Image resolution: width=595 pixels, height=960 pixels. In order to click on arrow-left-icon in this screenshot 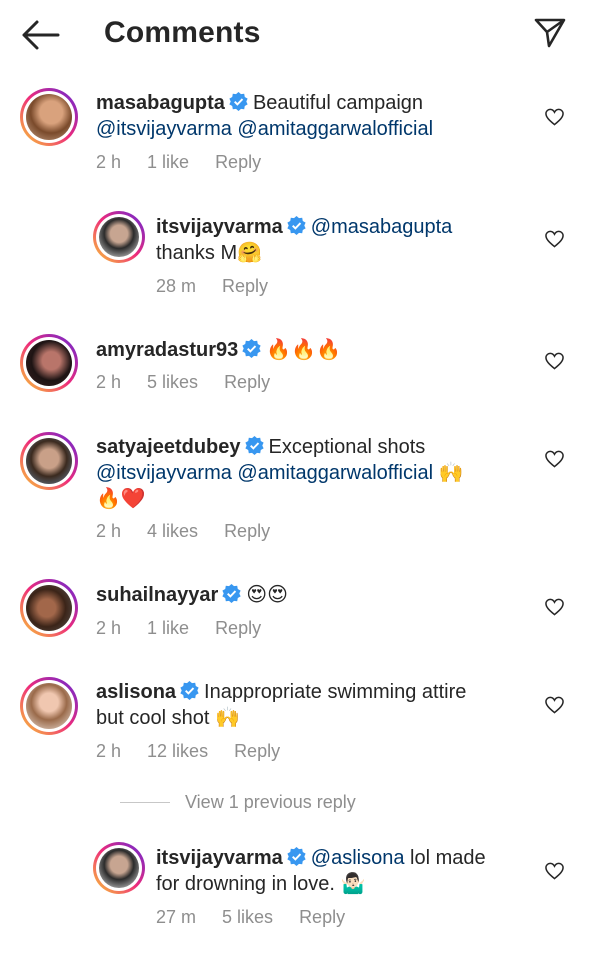, I will do `click(40, 35)`.